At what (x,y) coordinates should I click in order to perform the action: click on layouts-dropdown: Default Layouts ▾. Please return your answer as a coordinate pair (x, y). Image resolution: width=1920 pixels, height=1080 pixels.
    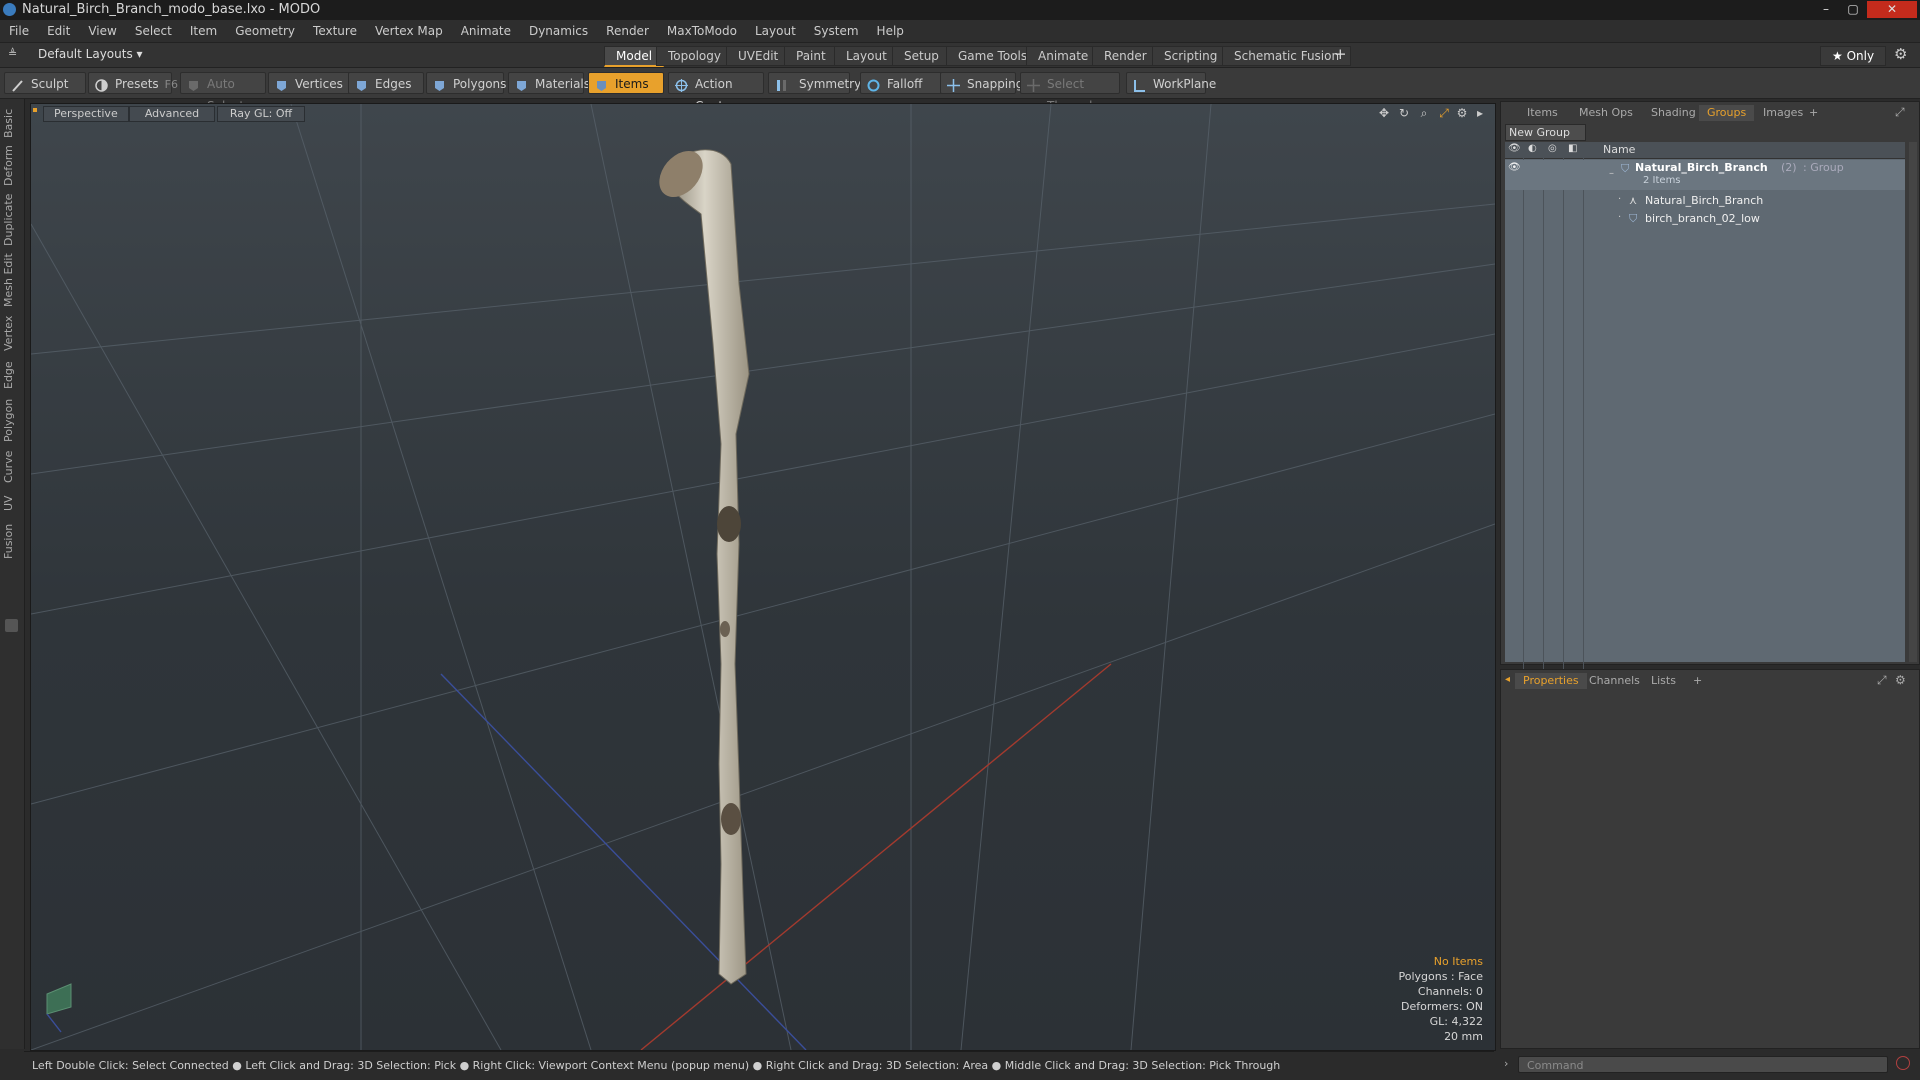
    Looking at the image, I should click on (90, 54).